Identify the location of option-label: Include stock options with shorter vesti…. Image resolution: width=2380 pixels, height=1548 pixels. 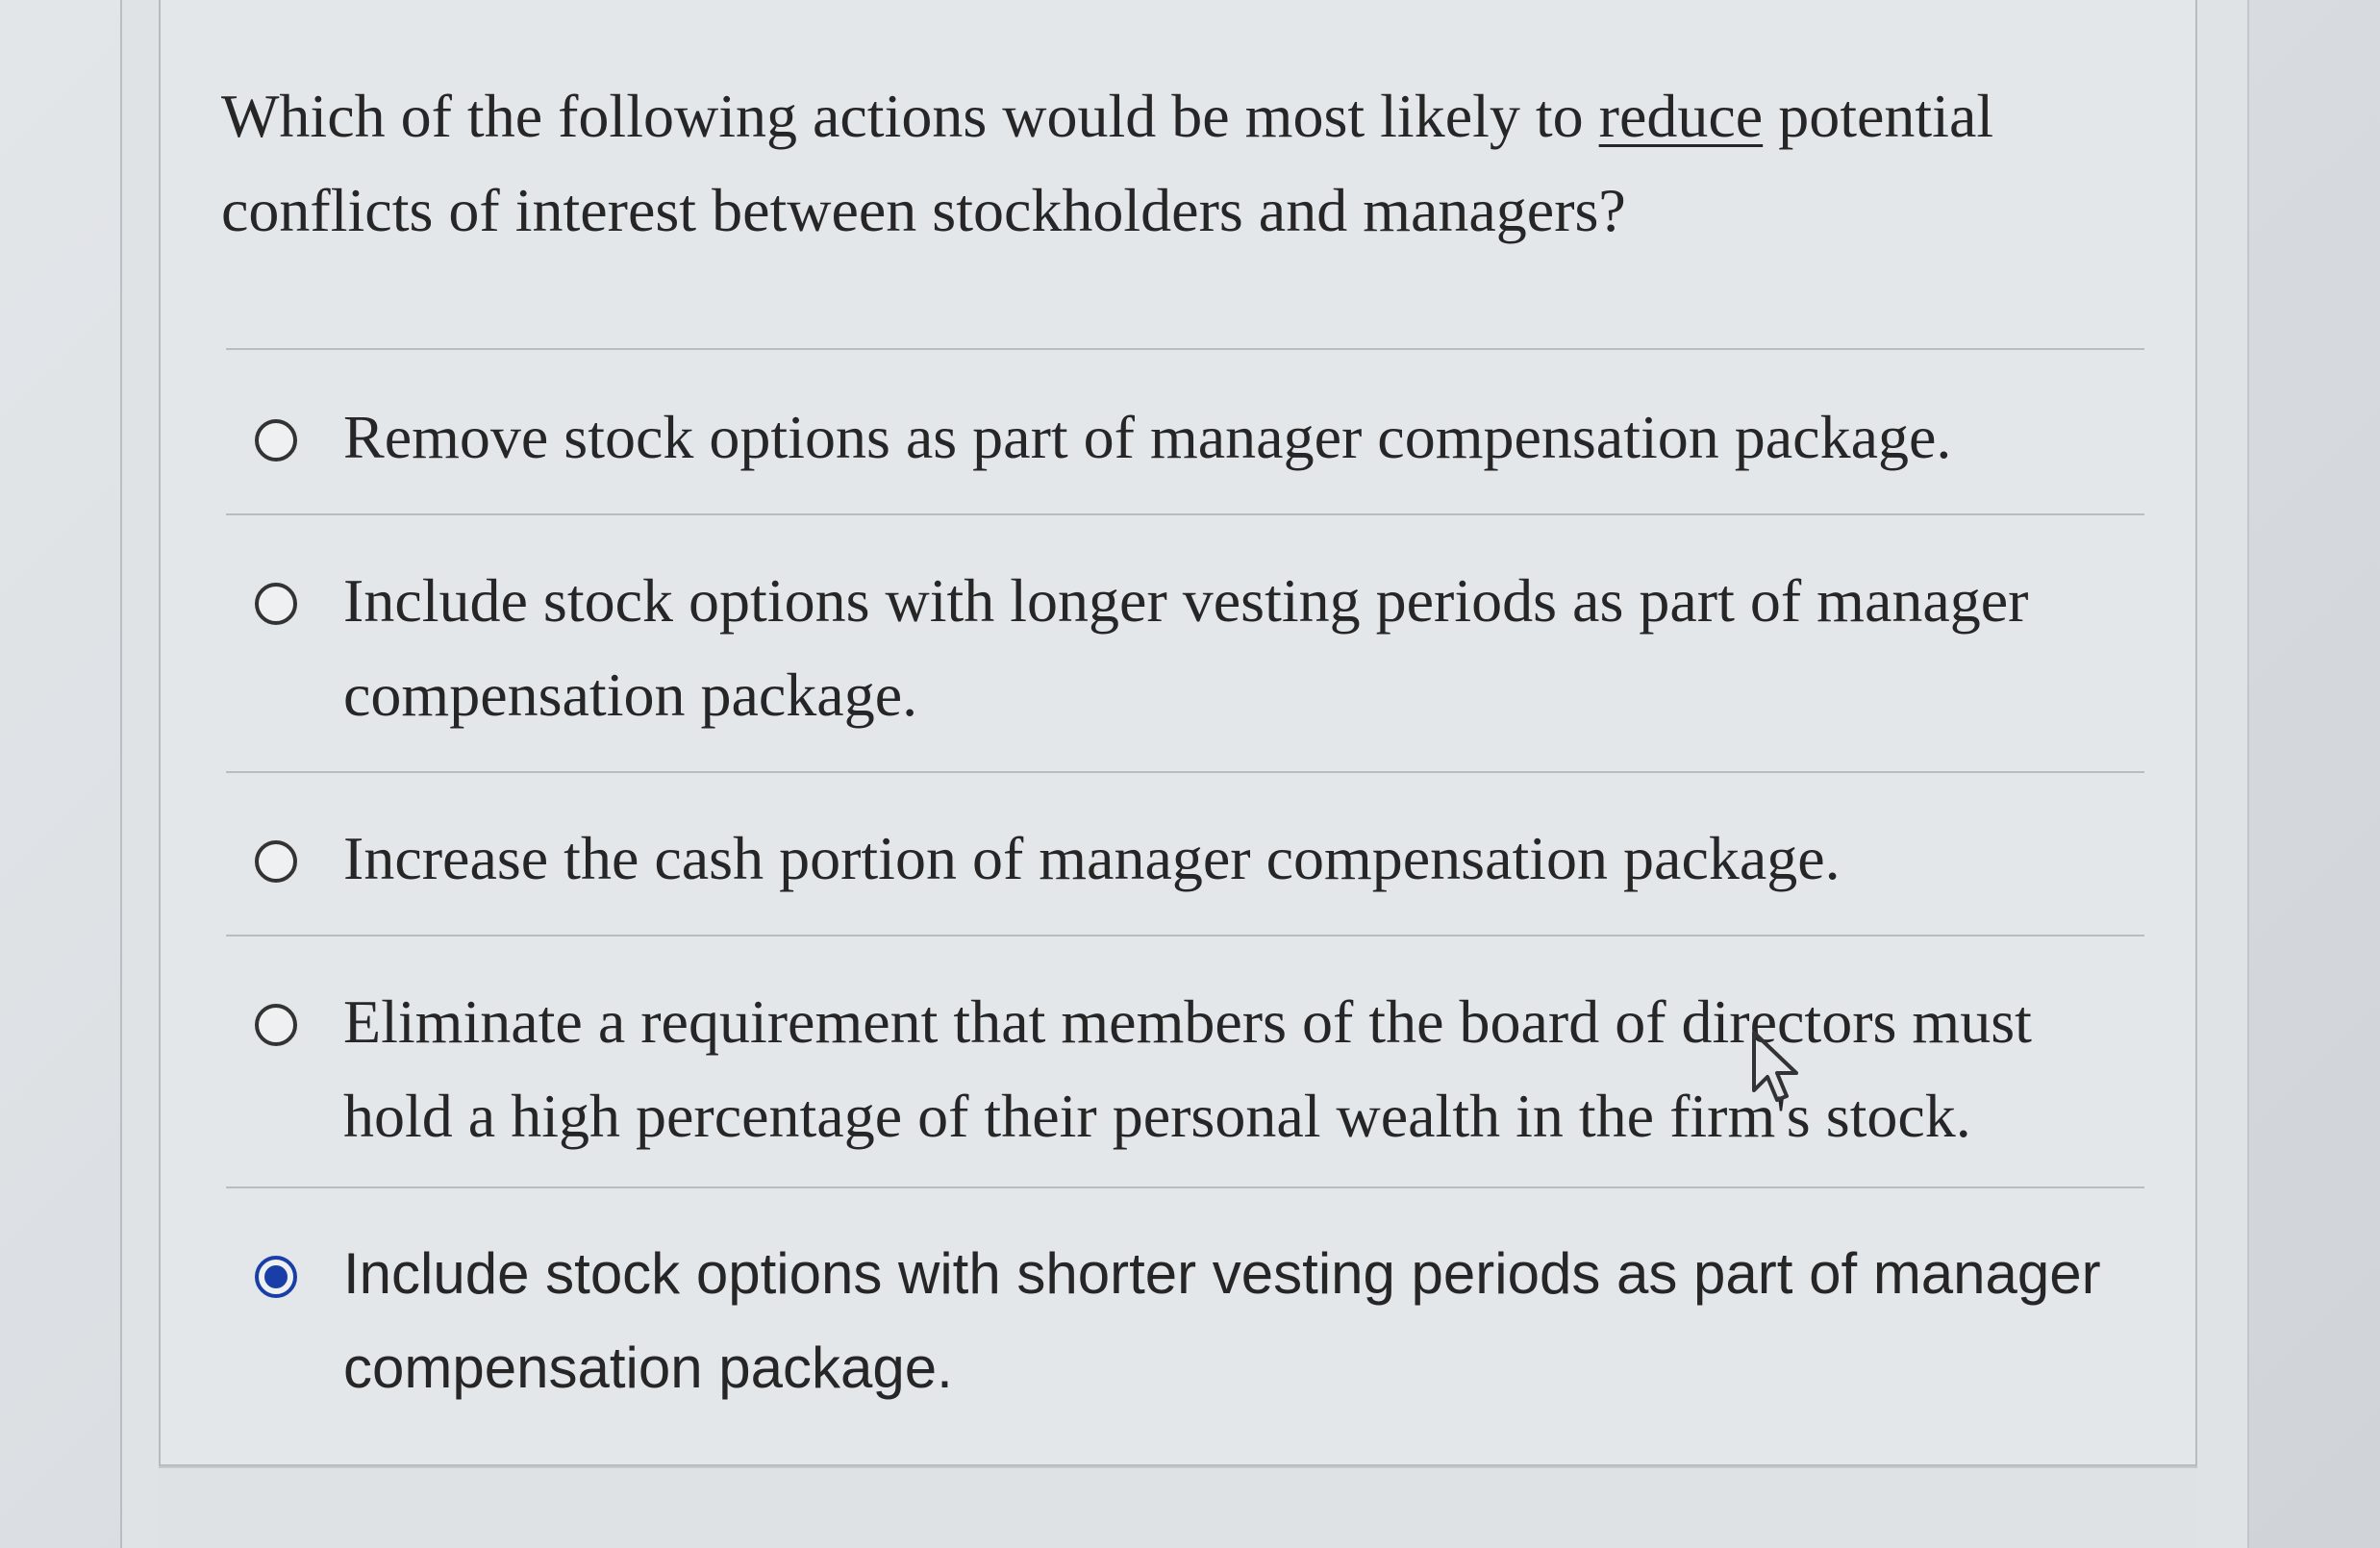
(1222, 1320).